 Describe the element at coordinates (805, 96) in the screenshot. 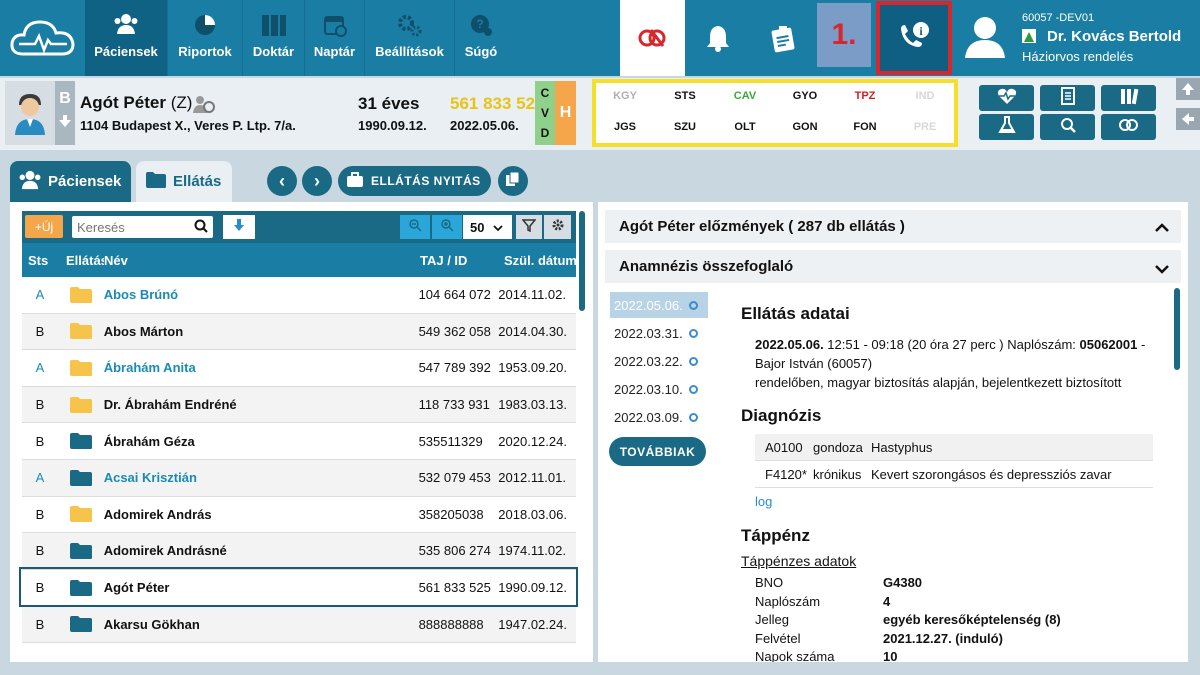

I see `flag-gyo: GYO` at that location.